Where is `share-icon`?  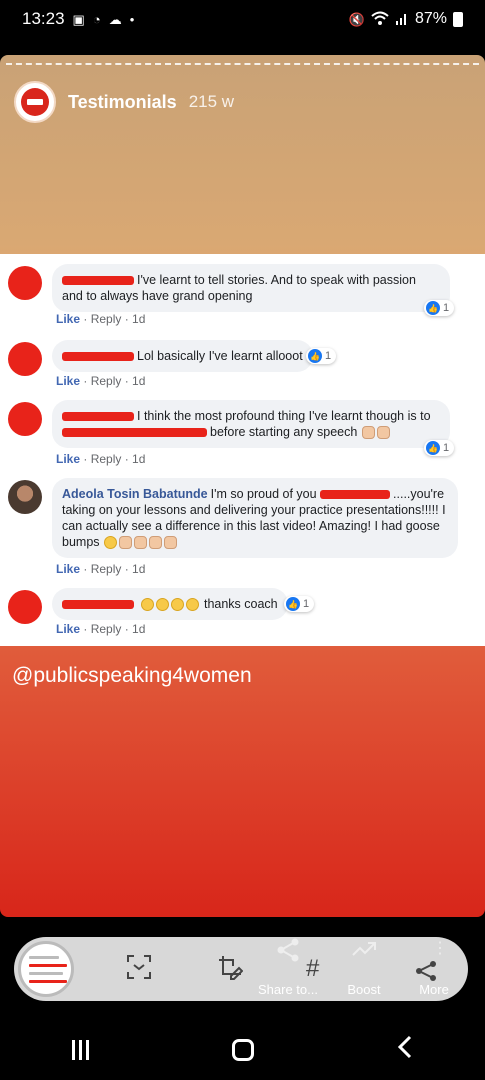
share-icon is located at coordinates (288, 952).